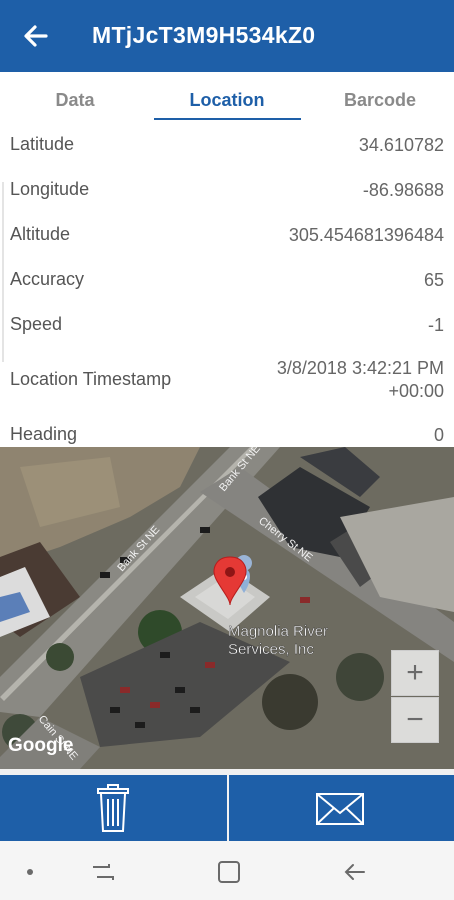 The width and height of the screenshot is (454, 900). I want to click on tab-data: Data, so click(75, 100).